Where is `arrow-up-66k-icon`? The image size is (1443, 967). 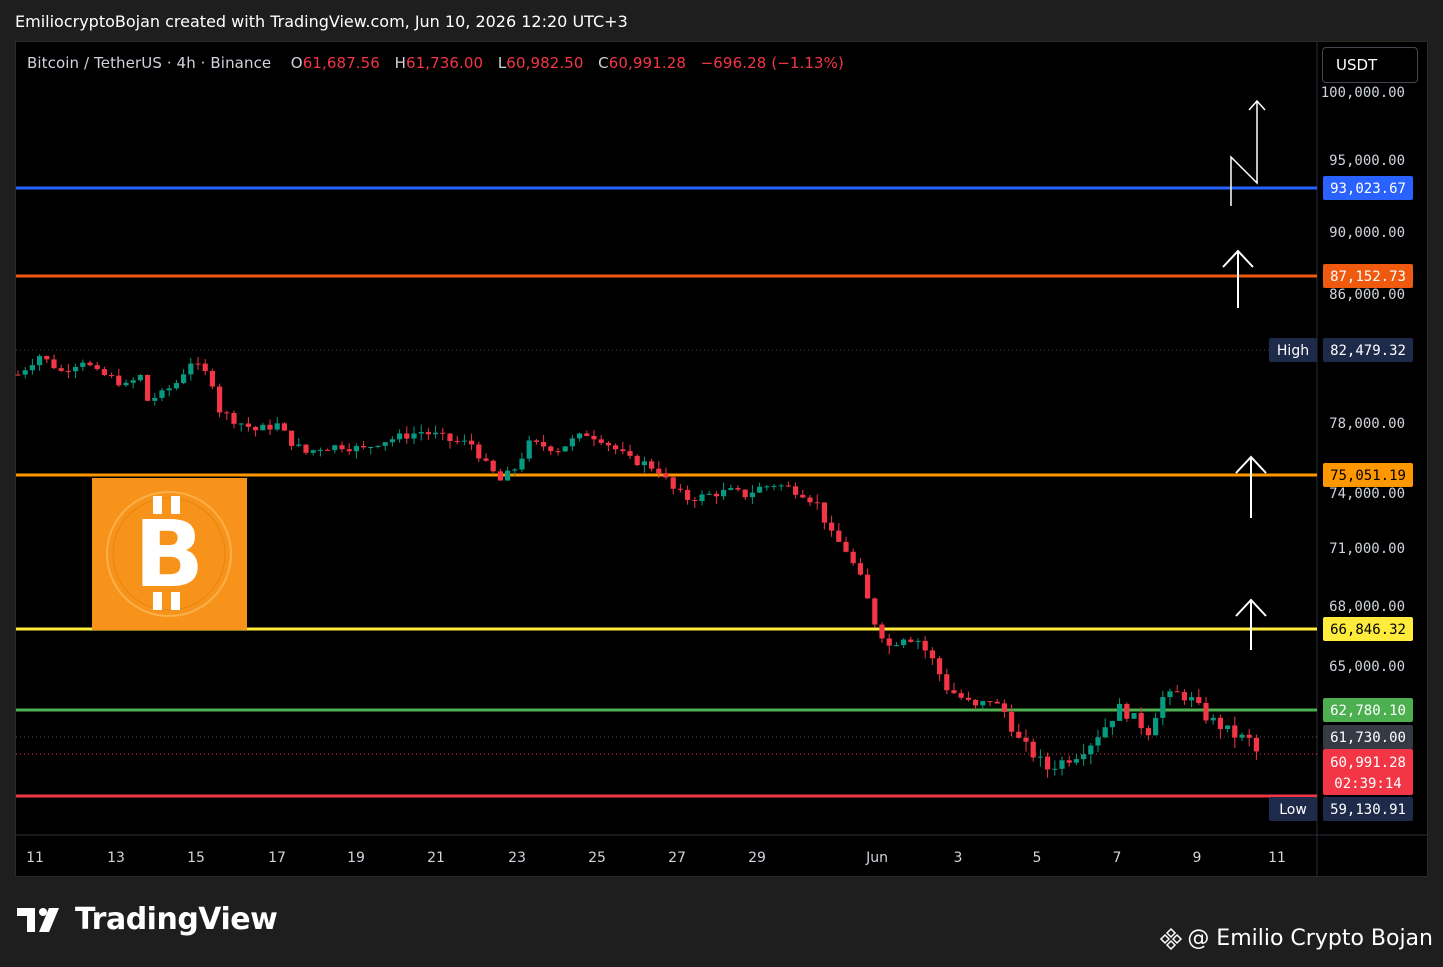 arrow-up-66k-icon is located at coordinates (1251, 624).